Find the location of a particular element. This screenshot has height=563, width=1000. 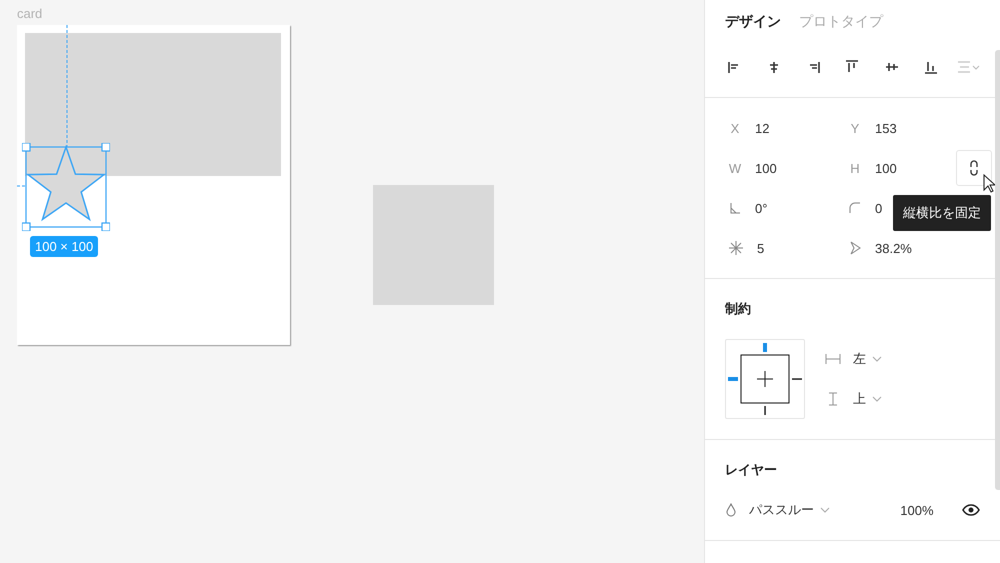

field-label: Y is located at coordinates (855, 128).